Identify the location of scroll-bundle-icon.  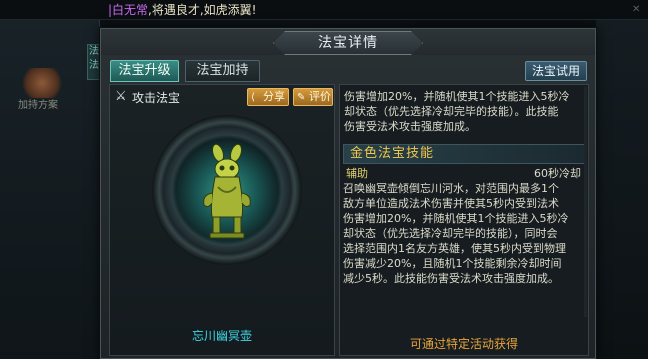
(42, 83).